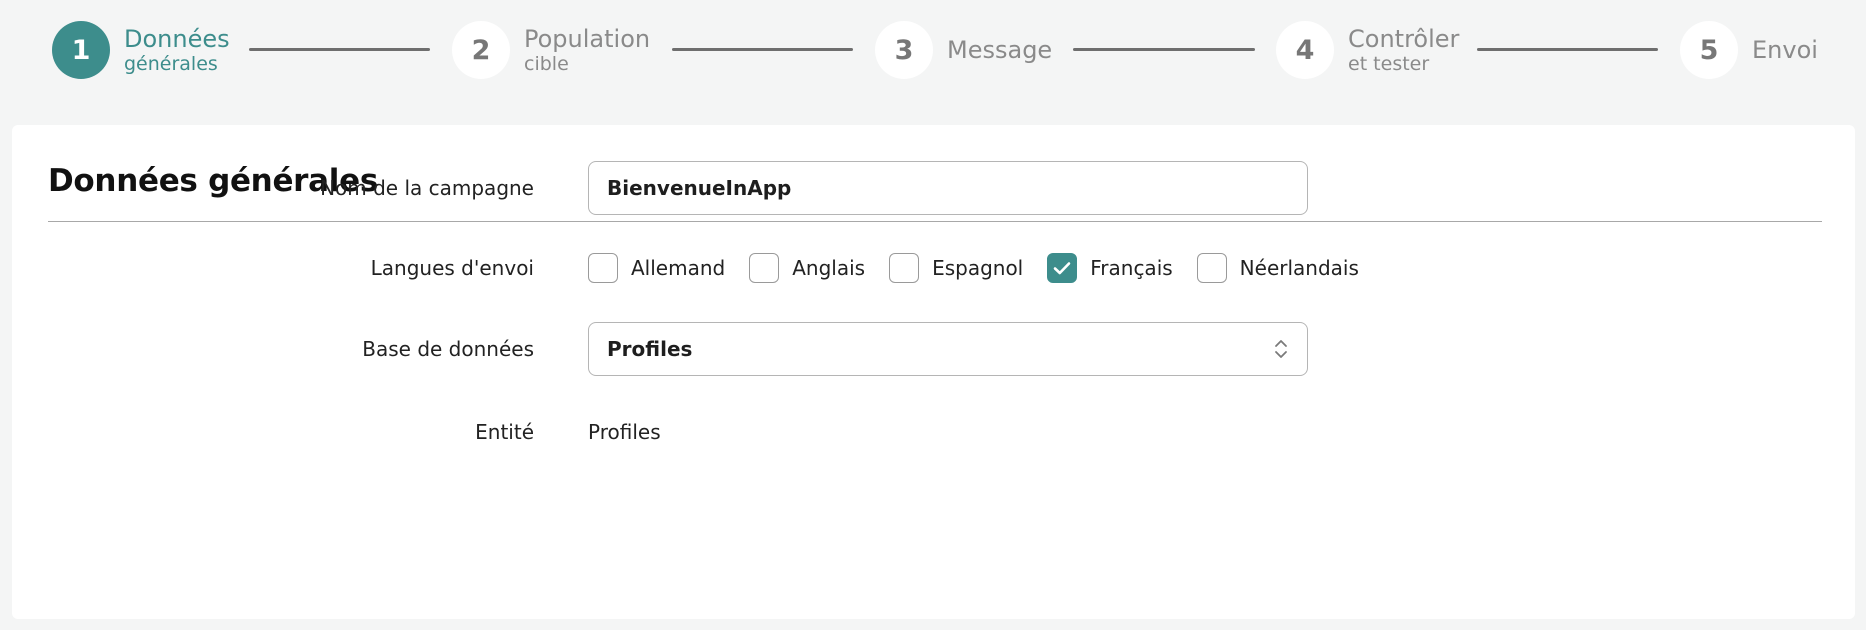 The width and height of the screenshot is (1866, 630). What do you see at coordinates (935, 221) in the screenshot?
I see `card-divider` at bounding box center [935, 221].